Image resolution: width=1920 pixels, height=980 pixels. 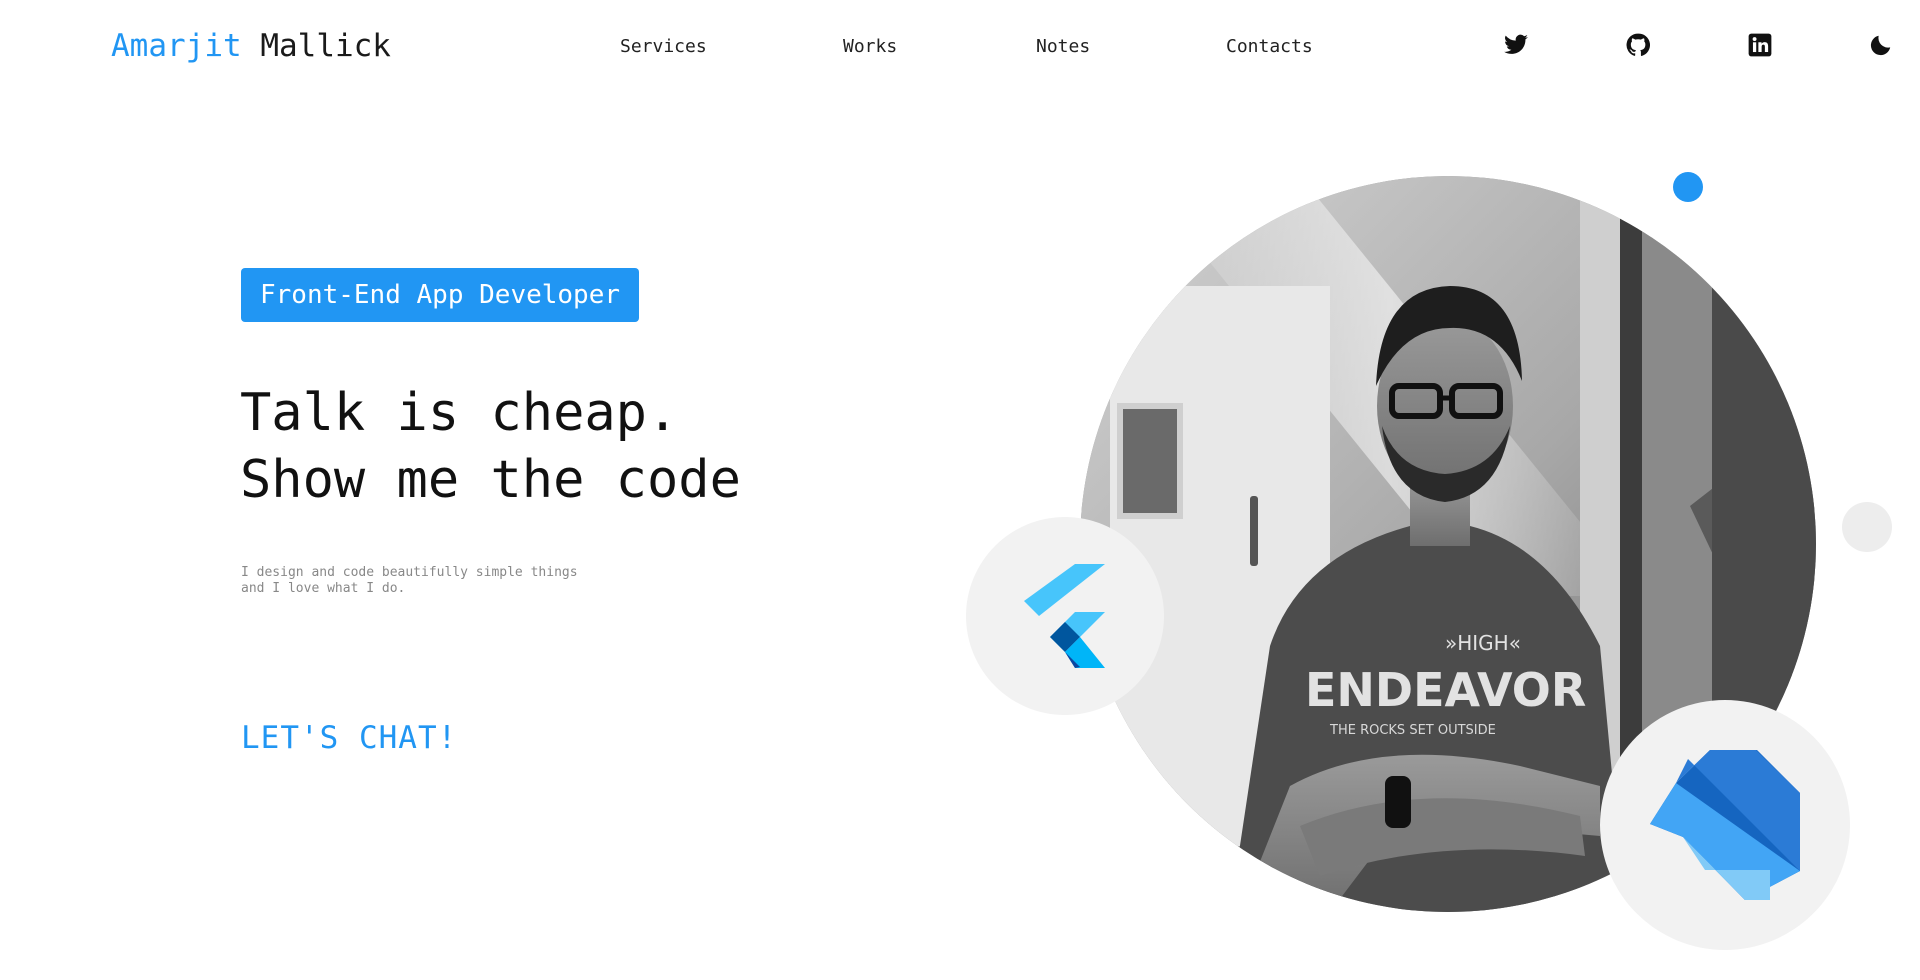 What do you see at coordinates (490, 480) in the screenshot?
I see `headline-line-2: Show me the code` at bounding box center [490, 480].